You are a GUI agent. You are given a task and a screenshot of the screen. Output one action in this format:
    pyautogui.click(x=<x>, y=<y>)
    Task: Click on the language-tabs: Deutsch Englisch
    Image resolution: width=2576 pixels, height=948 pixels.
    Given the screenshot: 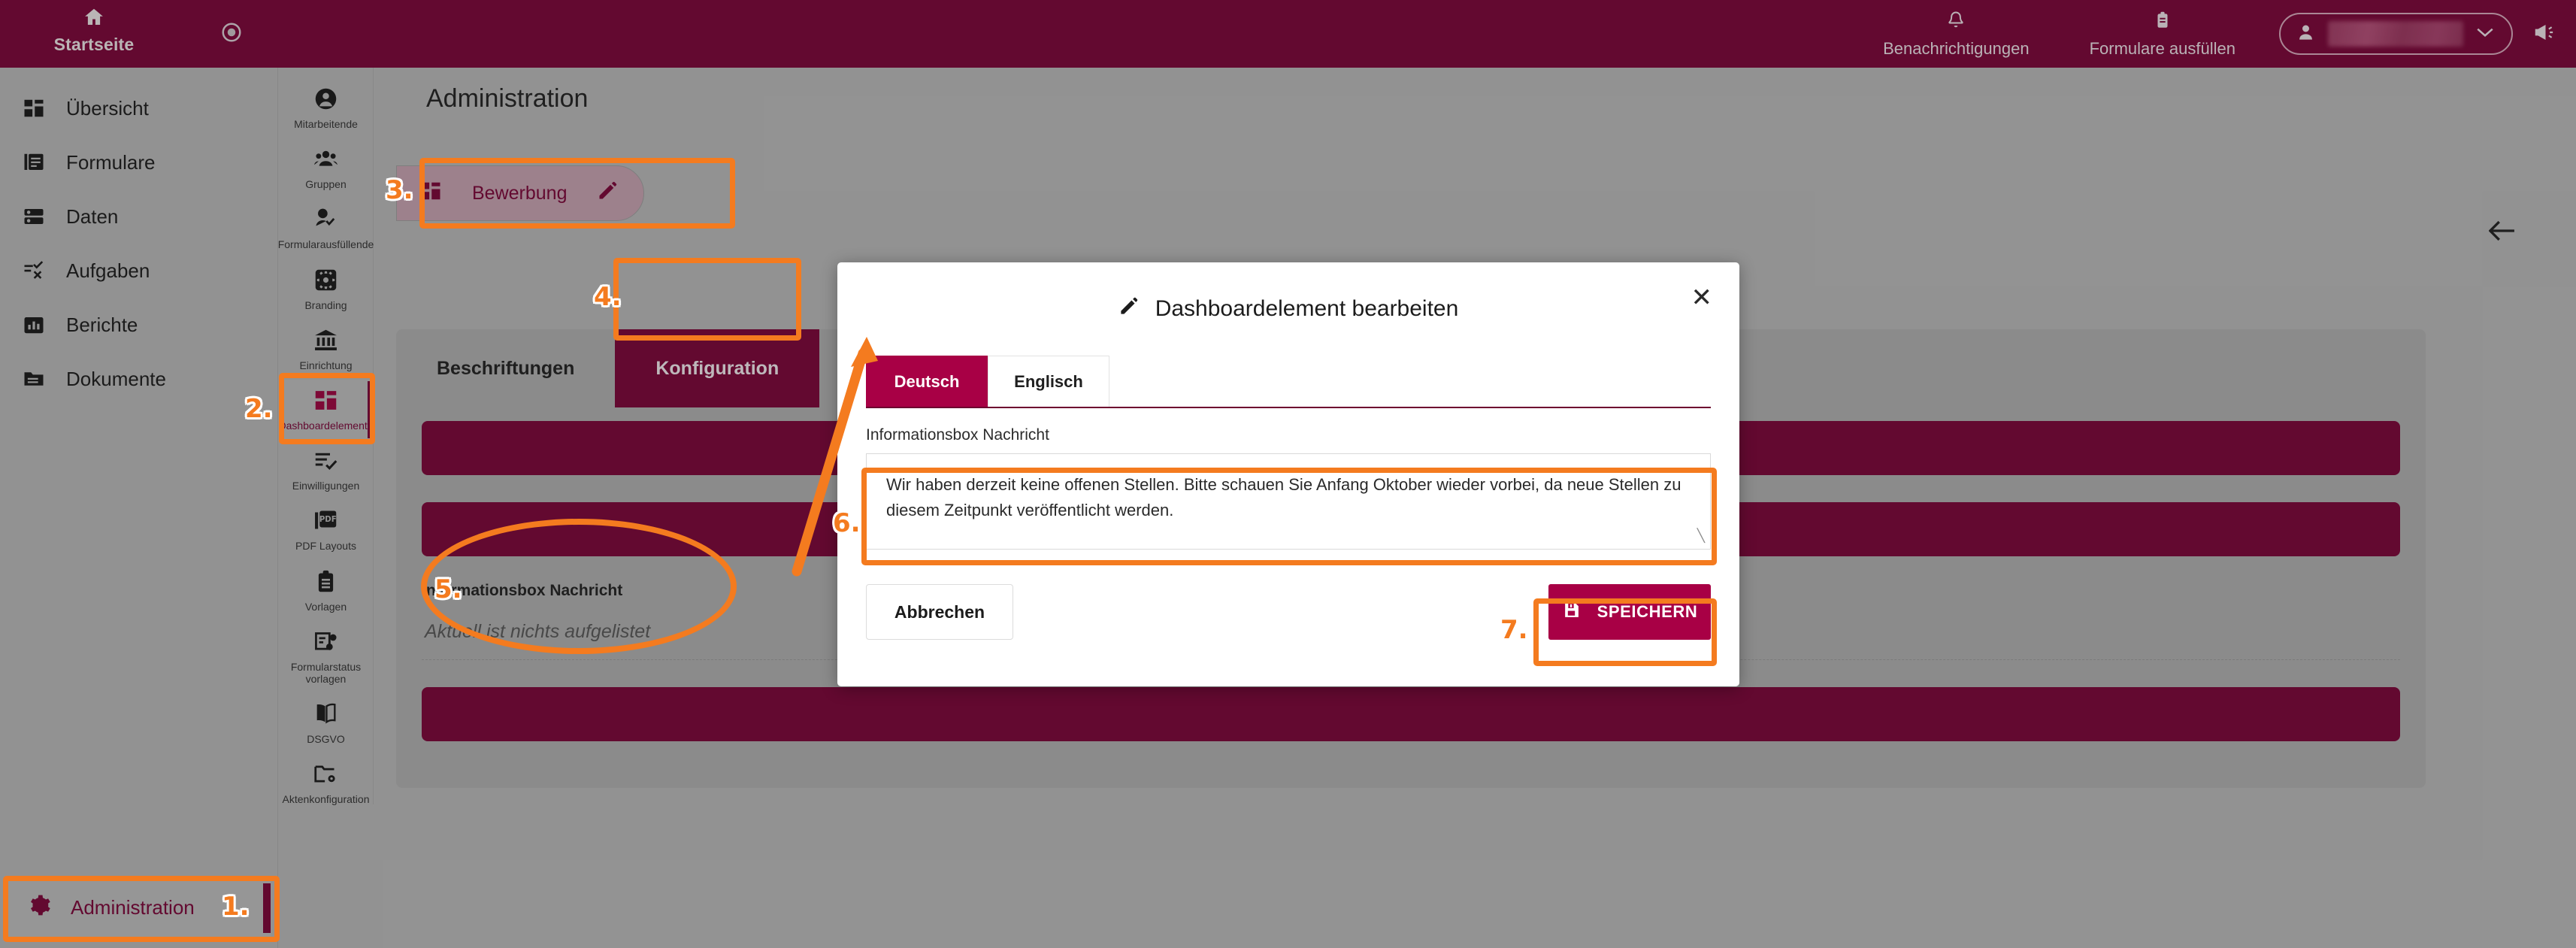 What is the action you would take?
    pyautogui.click(x=1288, y=382)
    